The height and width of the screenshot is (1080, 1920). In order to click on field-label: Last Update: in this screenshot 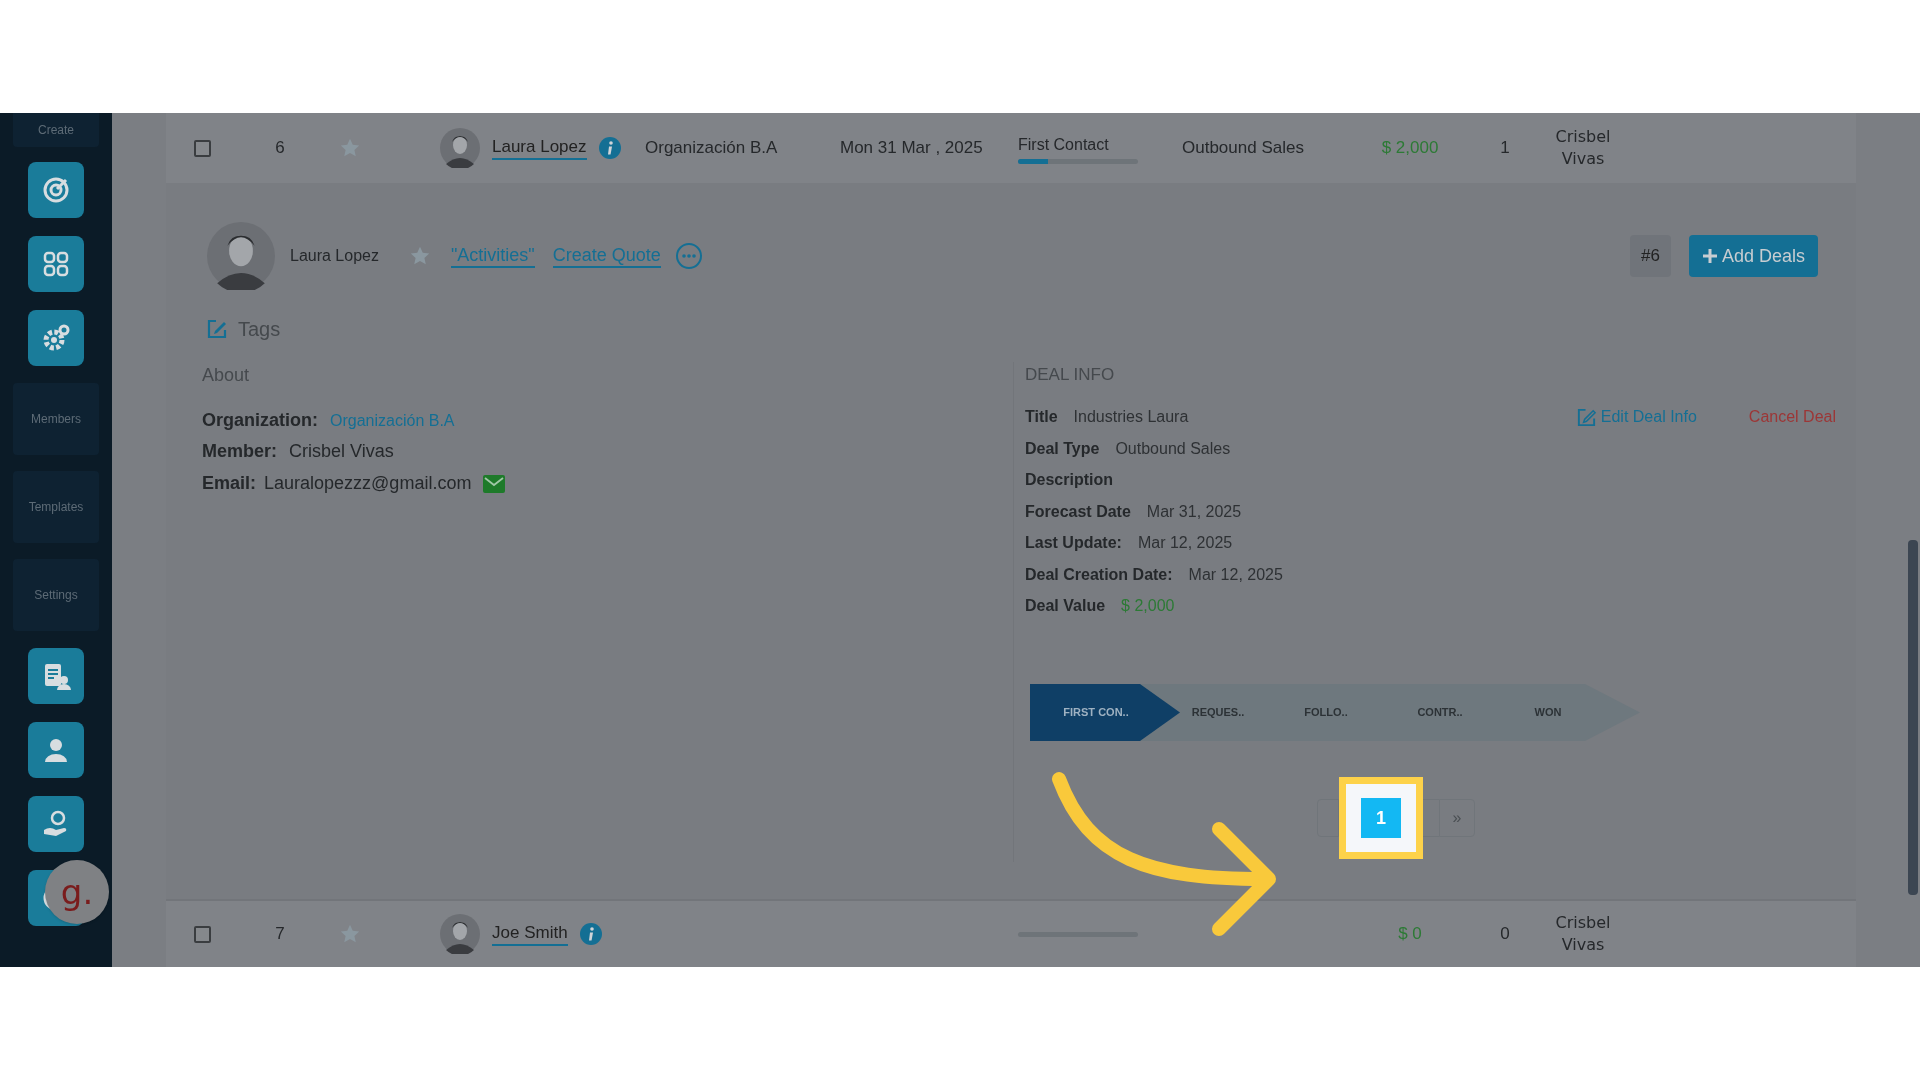, I will do `click(1073, 543)`.